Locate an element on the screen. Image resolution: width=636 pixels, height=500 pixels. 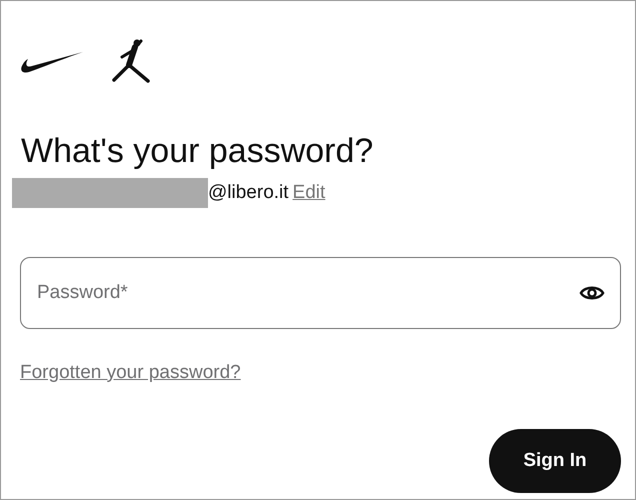
sign-in-button: Sign In is located at coordinates (555, 461).